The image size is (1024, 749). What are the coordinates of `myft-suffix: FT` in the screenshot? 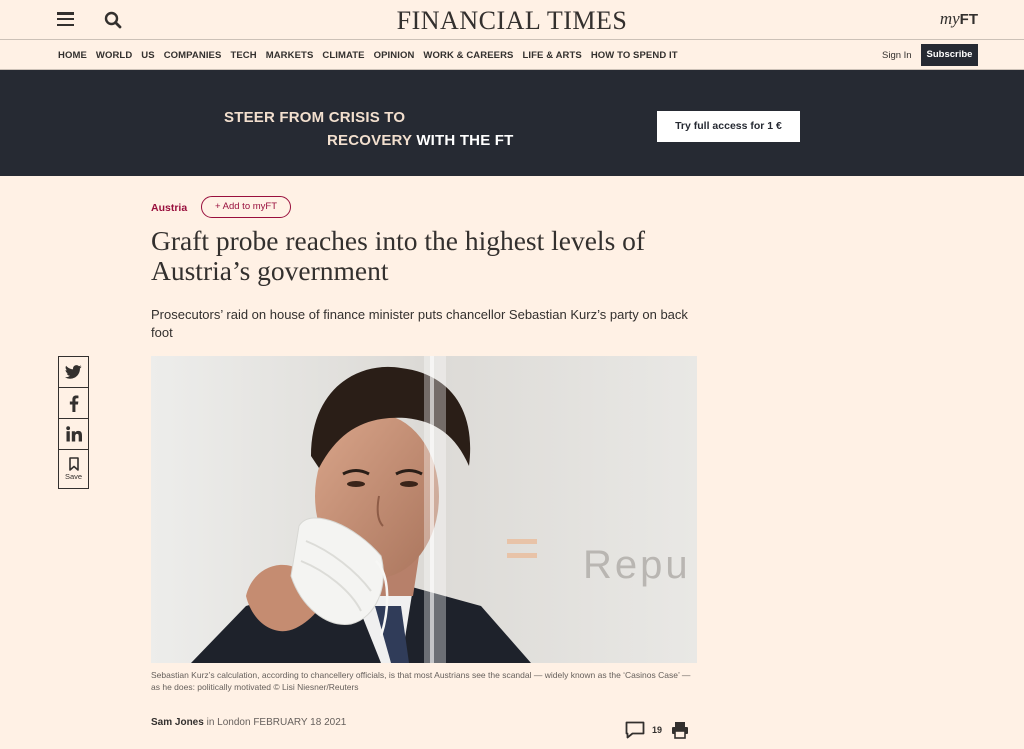 It's located at (968, 19).